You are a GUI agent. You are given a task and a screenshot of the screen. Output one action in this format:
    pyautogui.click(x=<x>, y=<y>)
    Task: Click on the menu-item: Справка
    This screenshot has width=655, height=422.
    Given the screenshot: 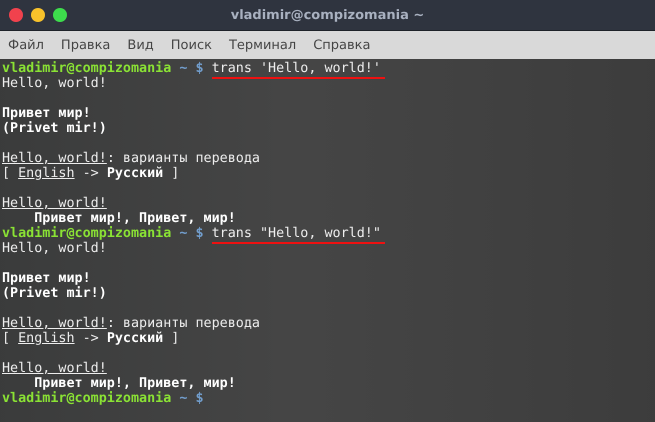 What is the action you would take?
    pyautogui.click(x=341, y=45)
    